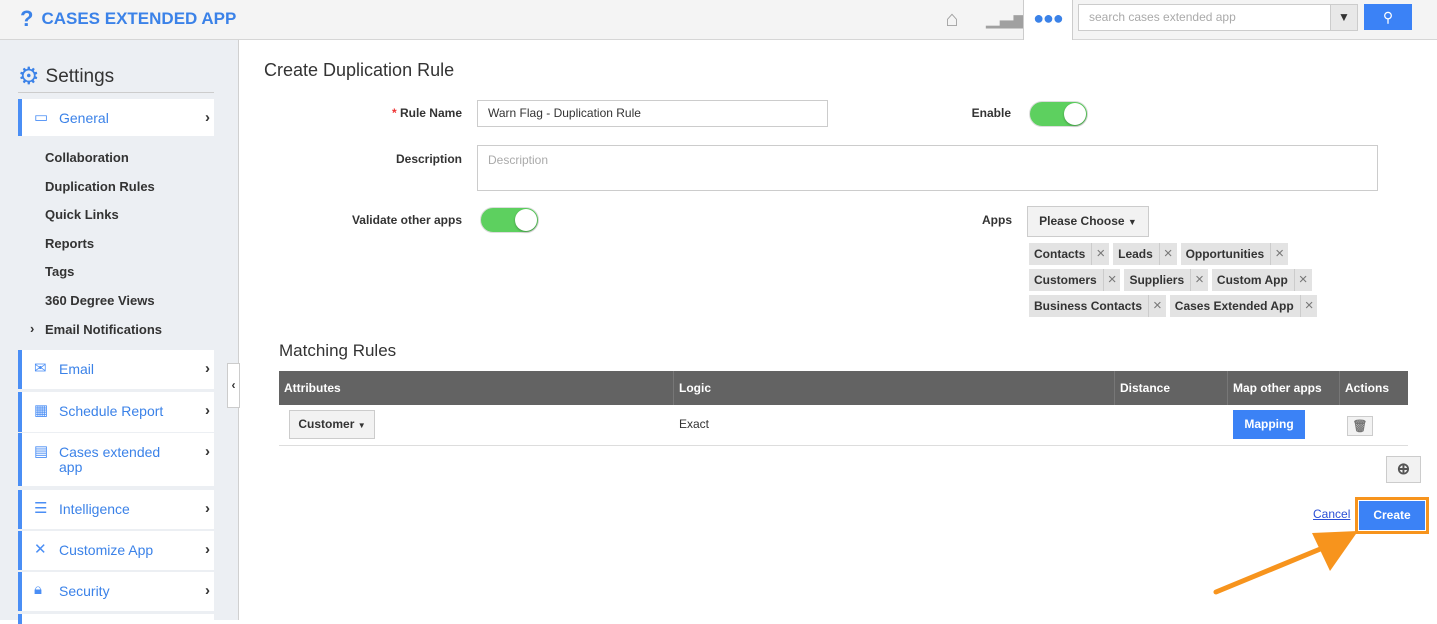 Image resolution: width=1437 pixels, height=624 pixels. What do you see at coordinates (1367, 388) in the screenshot?
I see `column-header: Actions` at bounding box center [1367, 388].